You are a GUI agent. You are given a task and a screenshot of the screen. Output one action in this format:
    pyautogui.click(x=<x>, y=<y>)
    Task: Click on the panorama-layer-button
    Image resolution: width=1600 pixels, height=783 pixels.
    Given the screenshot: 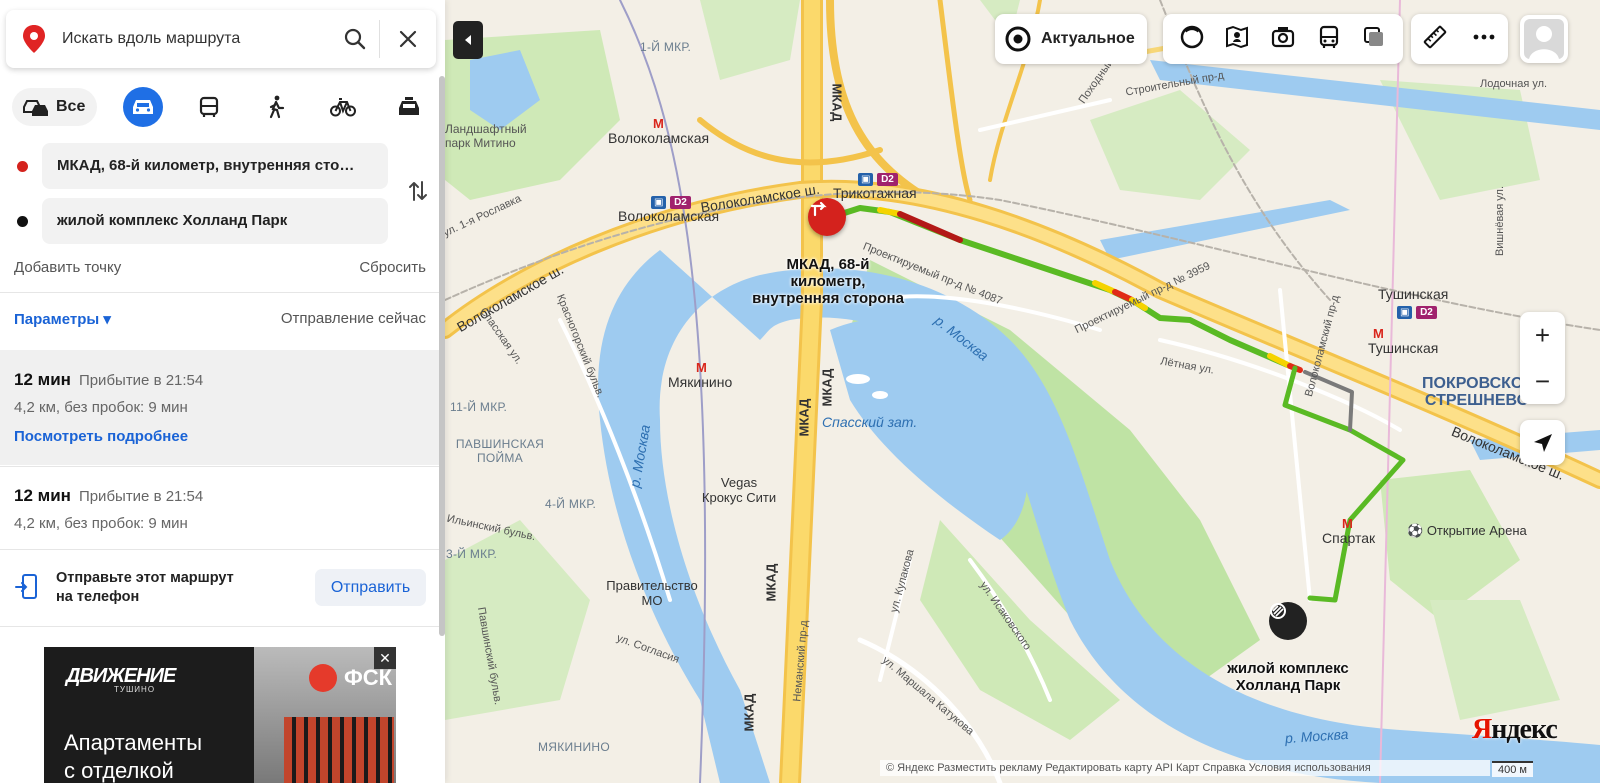 What is the action you would take?
    pyautogui.click(x=1237, y=39)
    